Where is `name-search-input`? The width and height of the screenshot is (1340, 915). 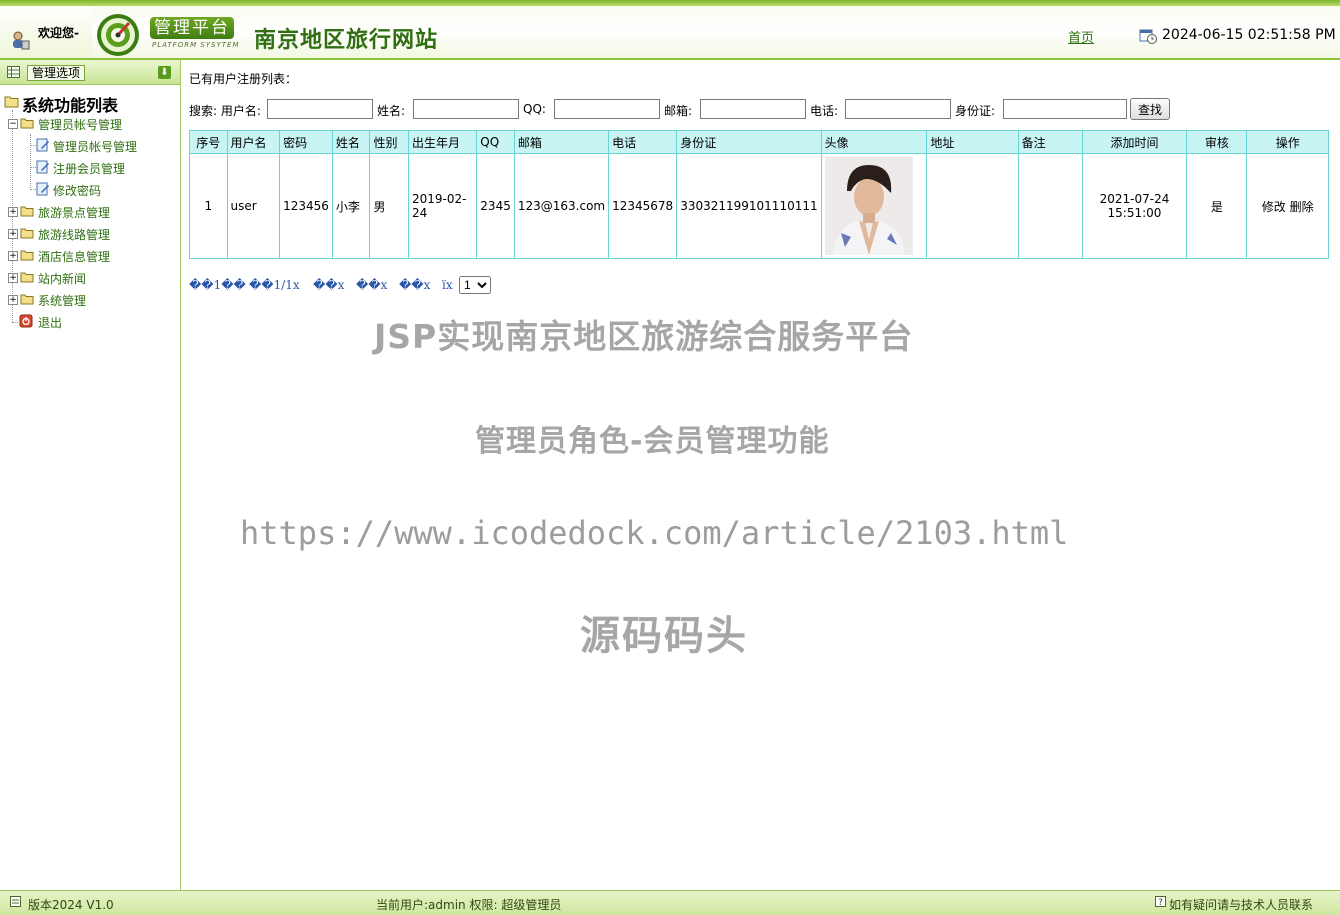
name-search-input is located at coordinates (466, 109).